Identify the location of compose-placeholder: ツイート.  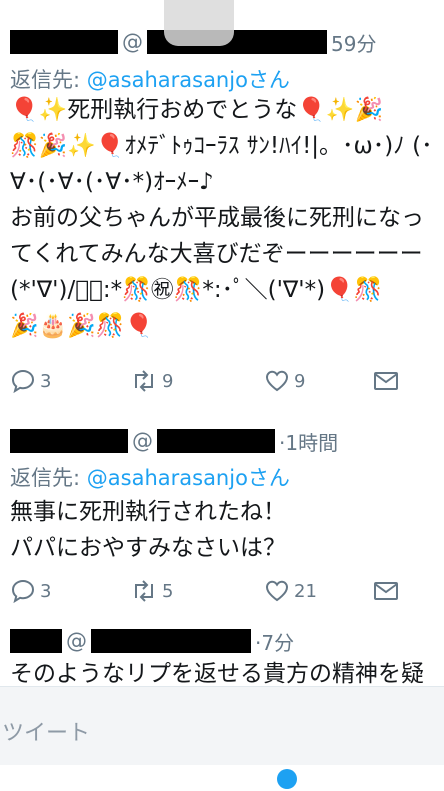
(46, 733).